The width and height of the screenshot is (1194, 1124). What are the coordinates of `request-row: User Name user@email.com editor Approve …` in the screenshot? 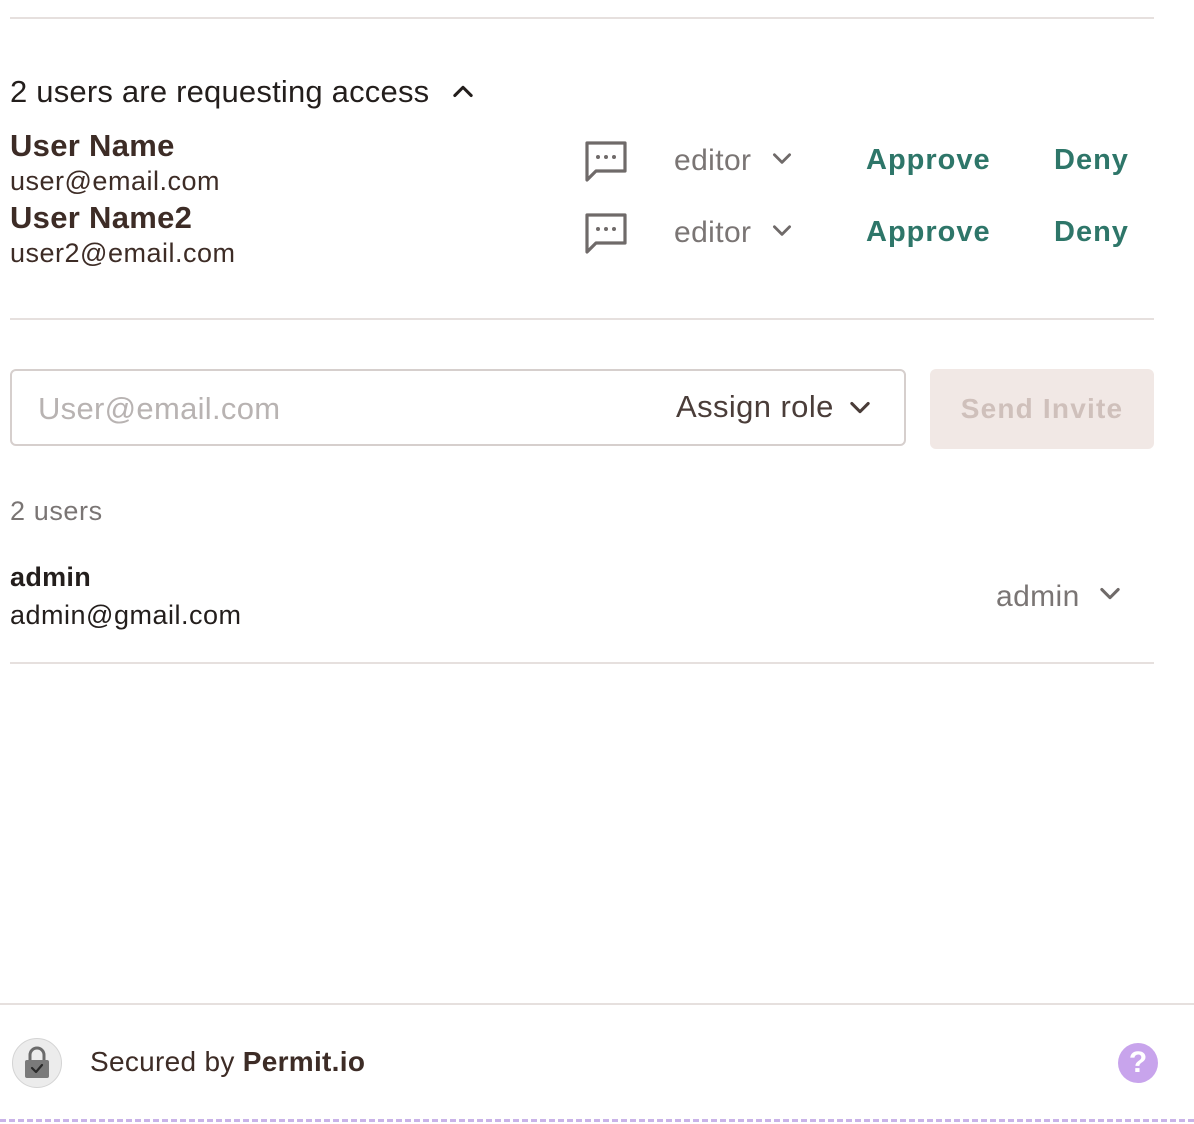 It's located at (582, 165).